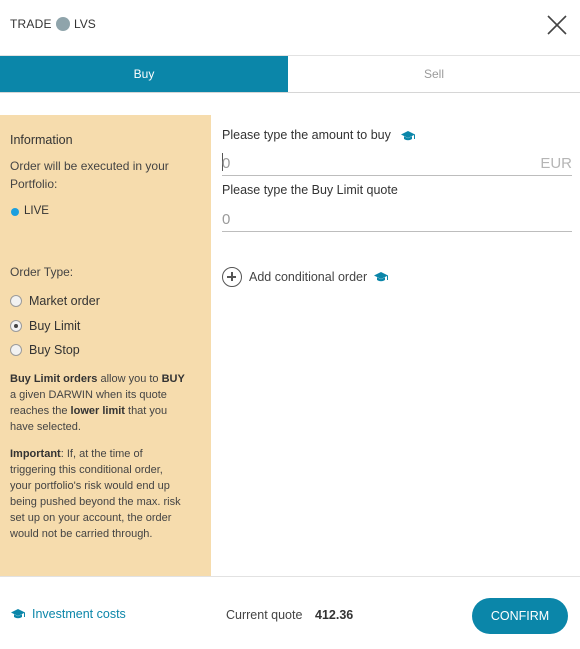 The image size is (580, 649). Describe the element at coordinates (434, 74) in the screenshot. I see `tab-sell: Sell` at that location.